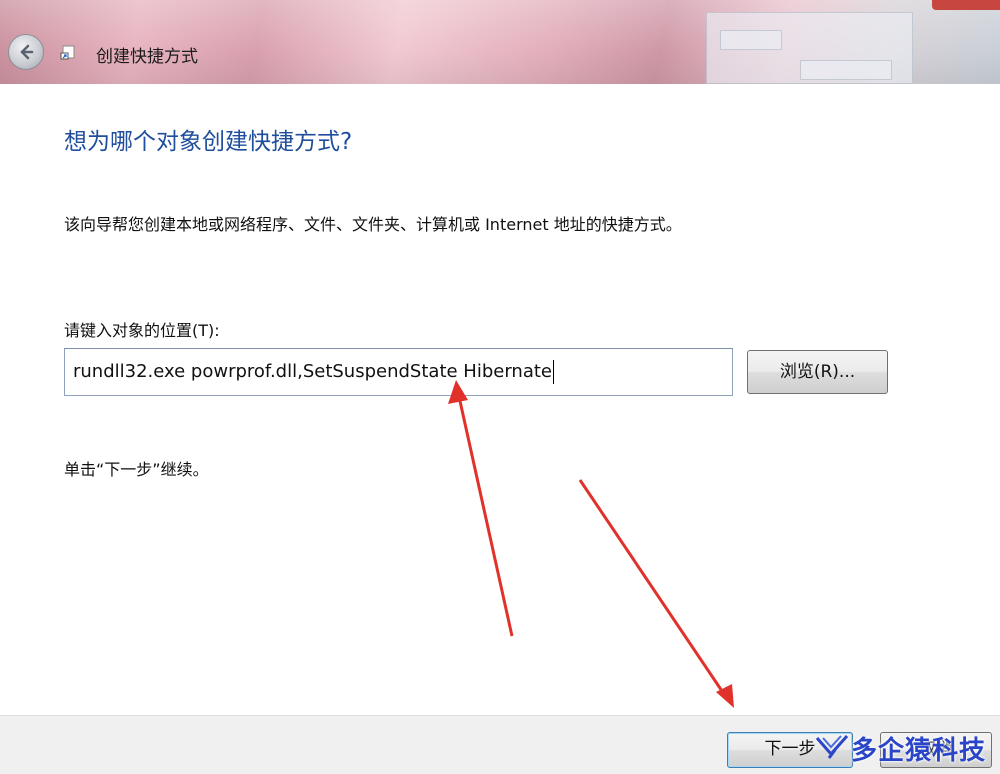  I want to click on continue-hint: 单击“下一步”继续。, so click(136, 469).